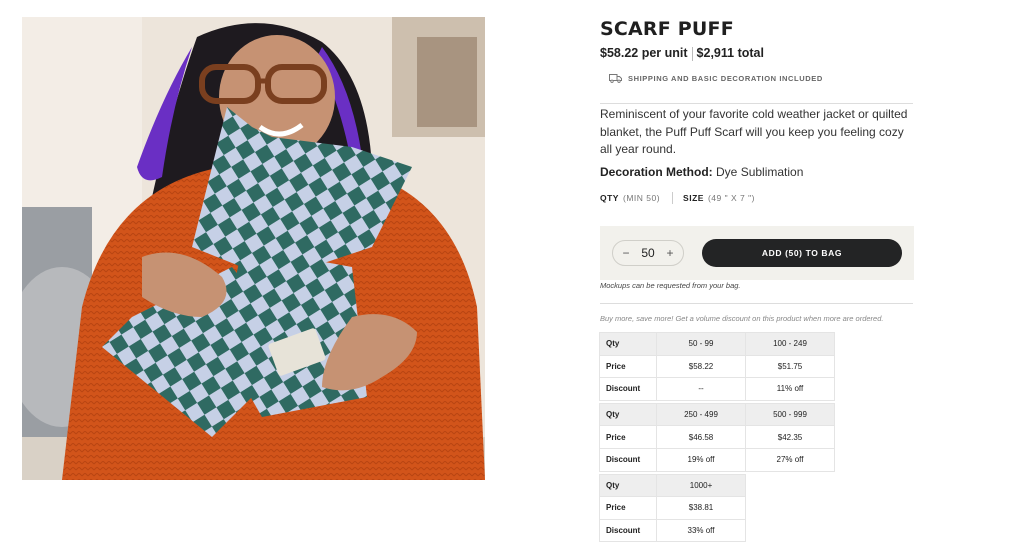 The width and height of the screenshot is (1024, 555). I want to click on tier-price: $46.58, so click(701, 437).